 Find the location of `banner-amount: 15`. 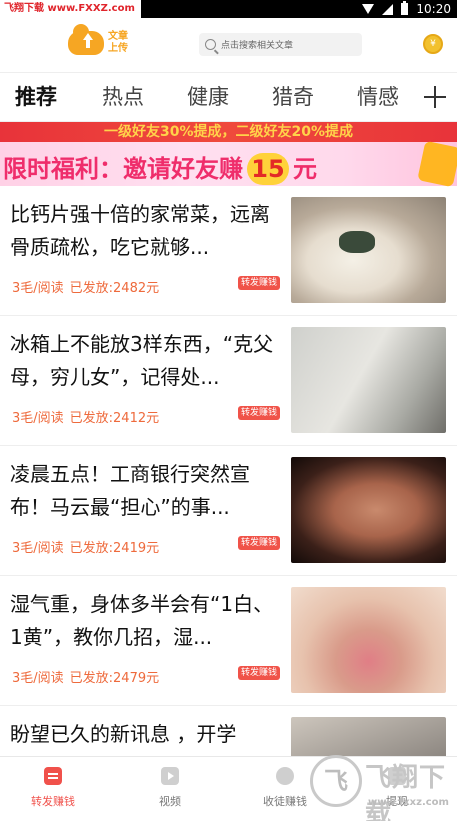

banner-amount: 15 is located at coordinates (268, 169).